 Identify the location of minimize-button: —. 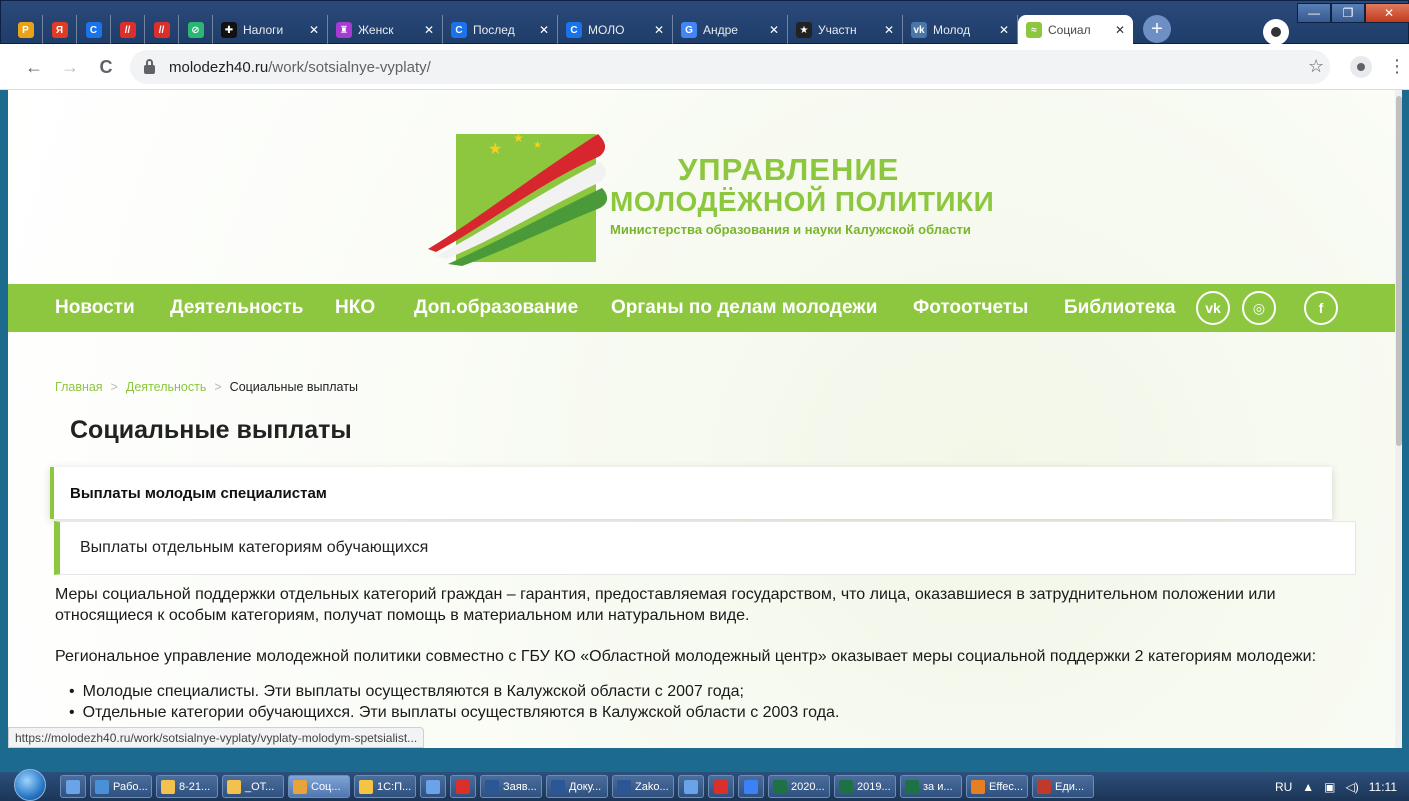
(1314, 13).